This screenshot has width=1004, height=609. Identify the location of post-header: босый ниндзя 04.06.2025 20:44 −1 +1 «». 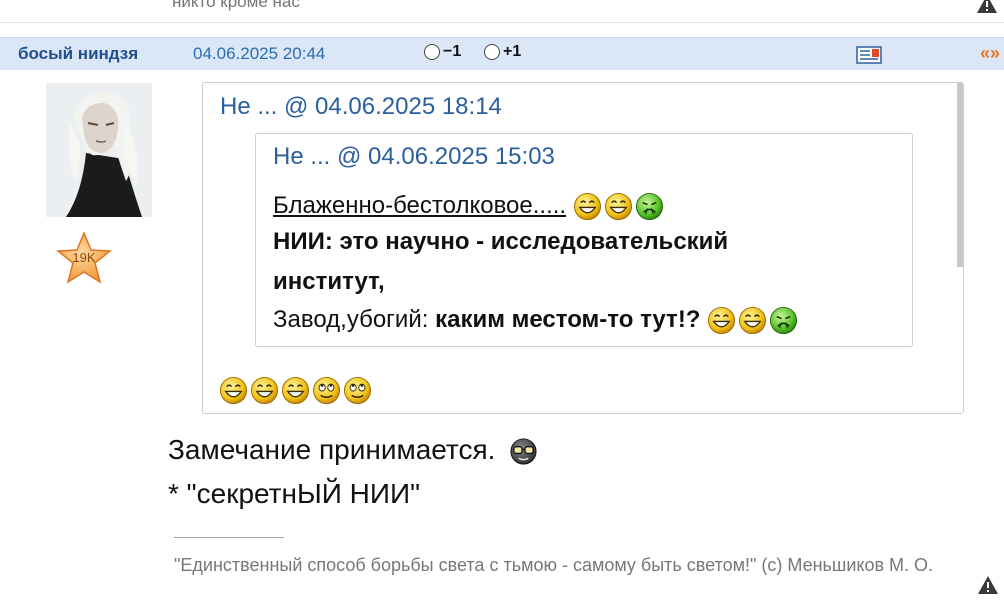
(502, 53).